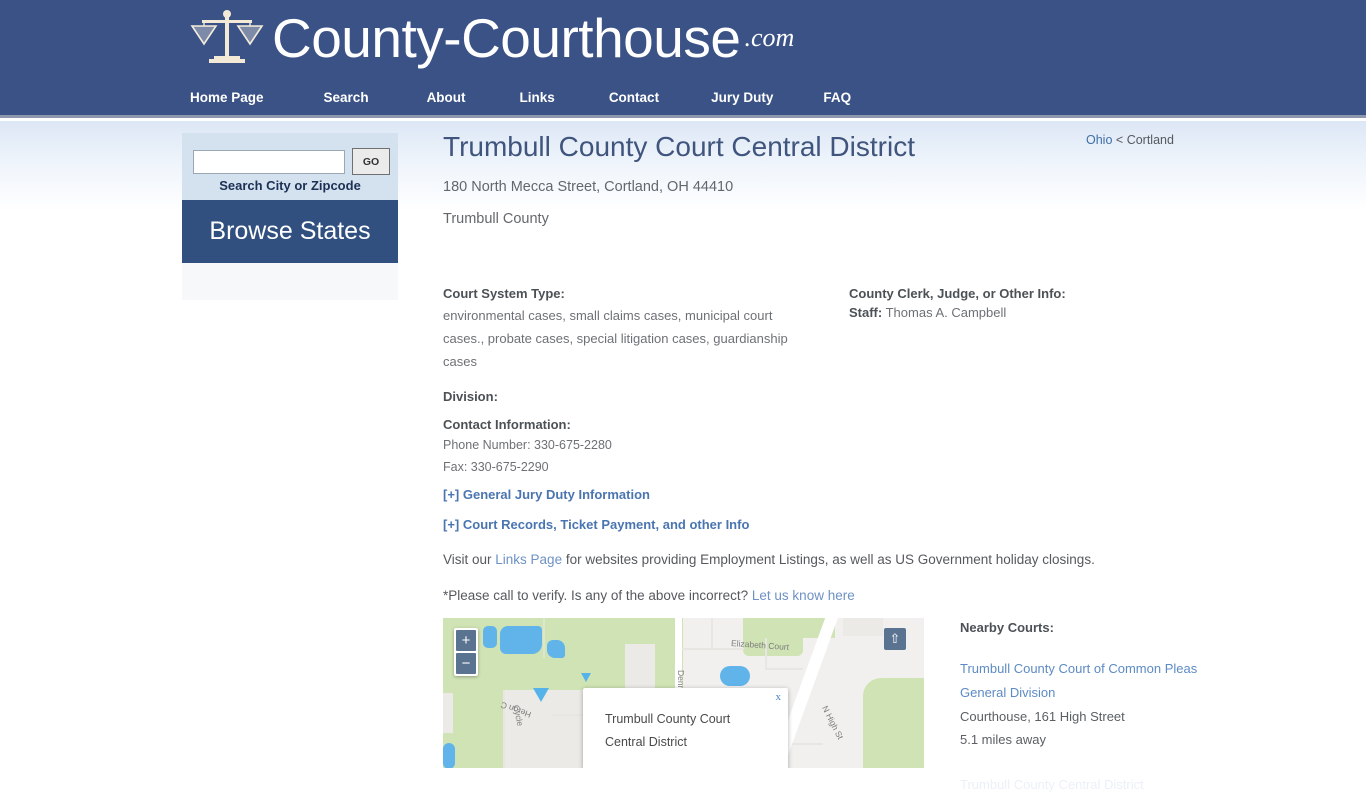 Image resolution: width=1366 pixels, height=797 pixels. Describe the element at coordinates (466, 663) in the screenshot. I see `zoom-out-button: −` at that location.